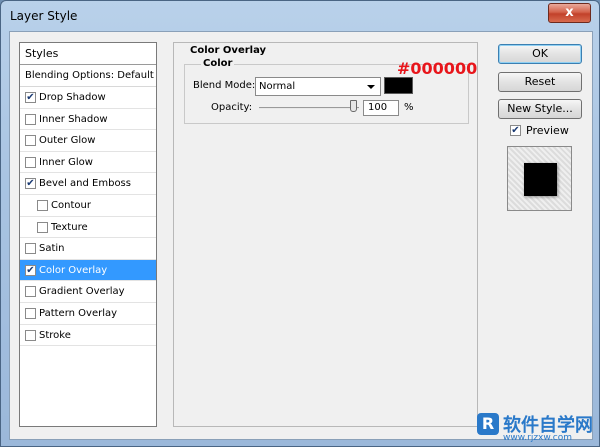 The height and width of the screenshot is (447, 600). Describe the element at coordinates (547, 130) in the screenshot. I see `preview-label: Preview` at that location.